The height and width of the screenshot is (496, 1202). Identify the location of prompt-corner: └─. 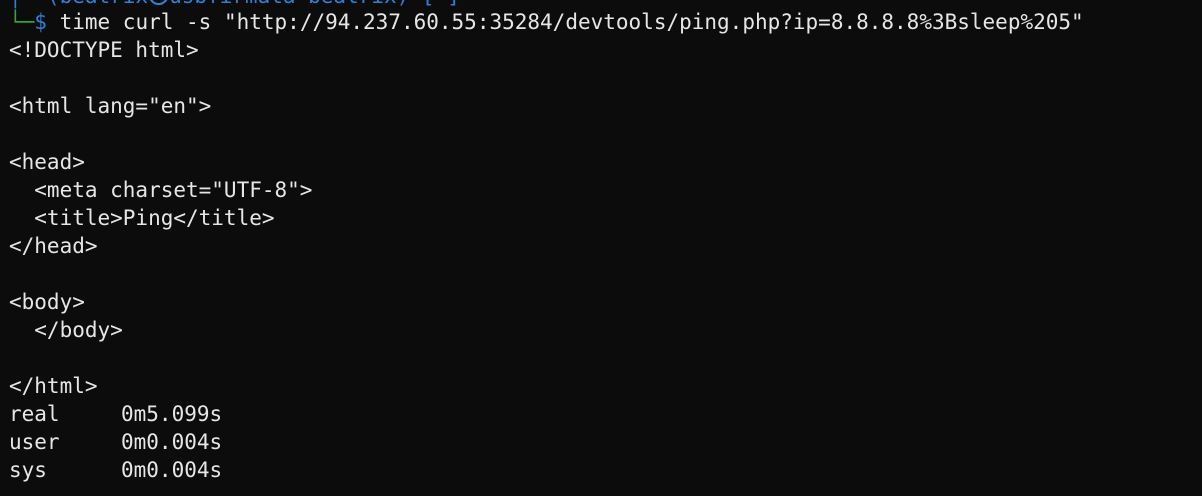
(22, 22).